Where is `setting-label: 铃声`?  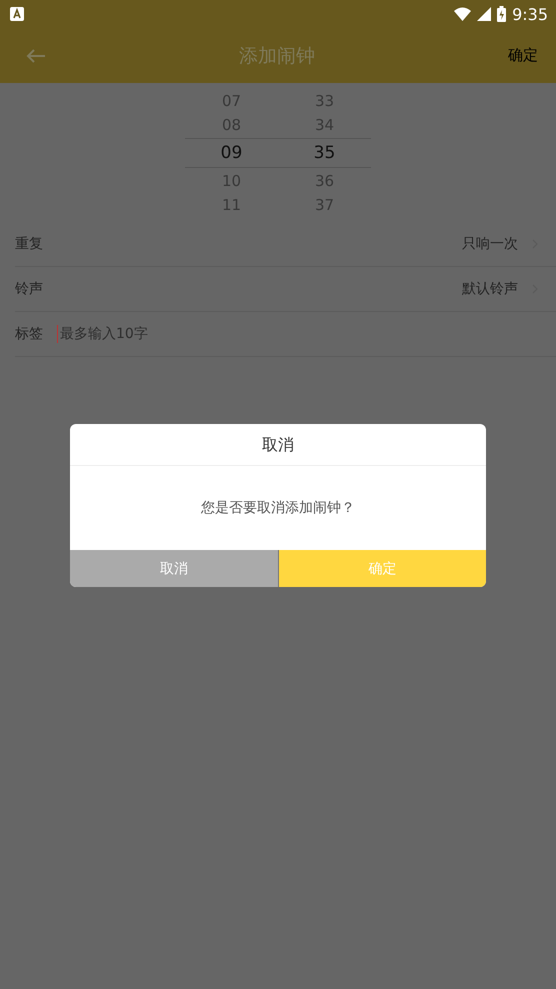 setting-label: 铃声 is located at coordinates (29, 289).